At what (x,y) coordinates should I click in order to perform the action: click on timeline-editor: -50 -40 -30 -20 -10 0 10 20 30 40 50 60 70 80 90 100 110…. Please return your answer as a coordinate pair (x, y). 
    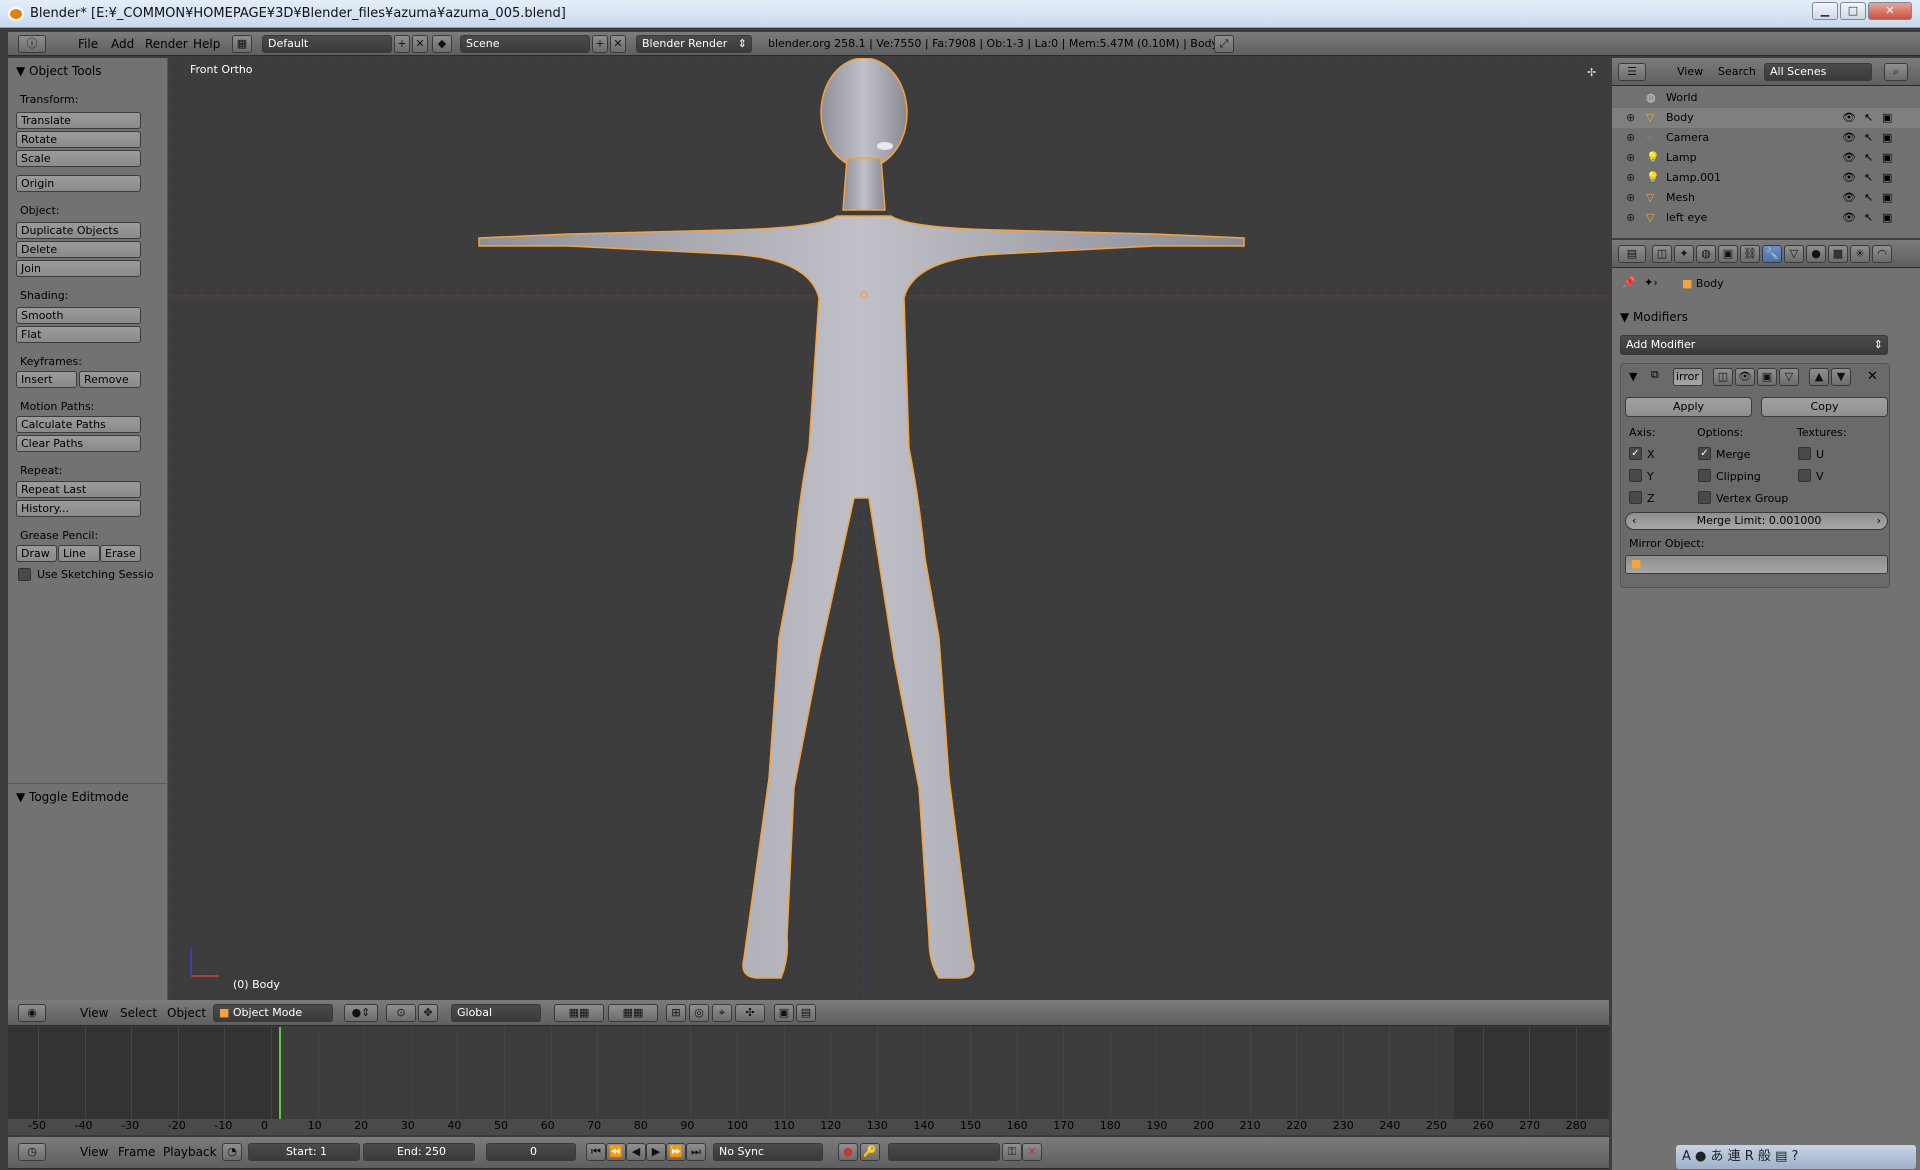
    Looking at the image, I should click on (808, 1098).